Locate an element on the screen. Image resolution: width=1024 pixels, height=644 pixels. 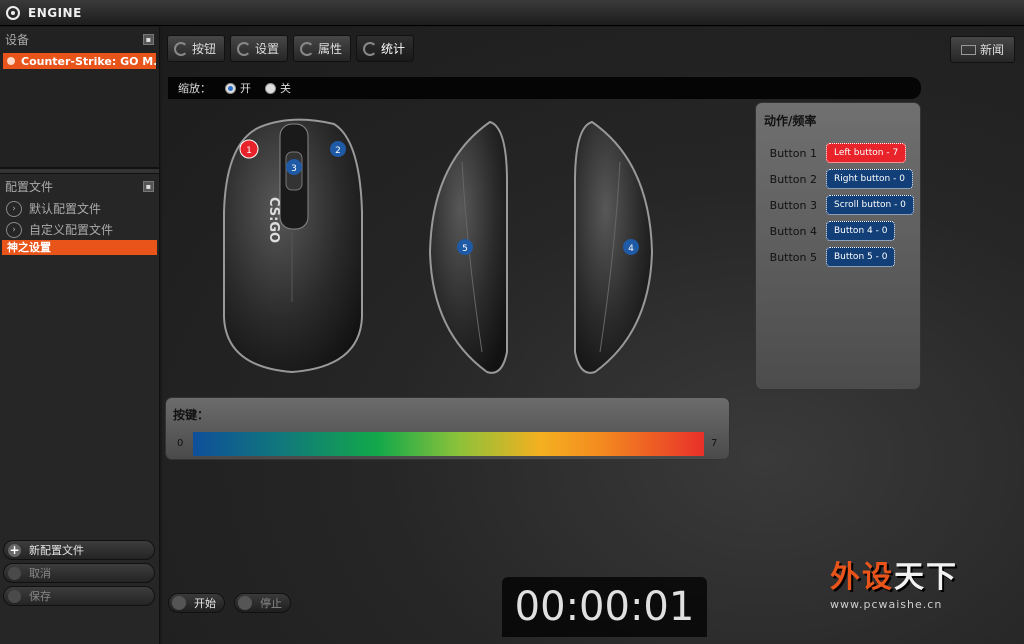
profile-group-label: 自定义配置文件 is located at coordinates (71, 230).